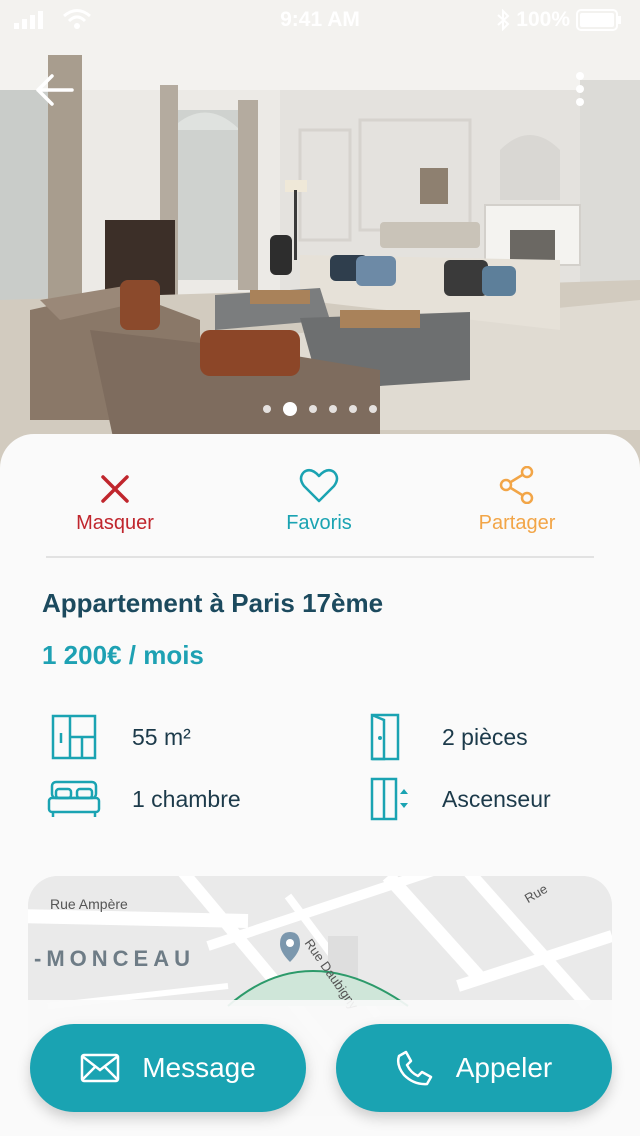 The height and width of the screenshot is (1136, 640). Describe the element at coordinates (54, 90) in the screenshot. I see `back-arrow-icon` at that location.